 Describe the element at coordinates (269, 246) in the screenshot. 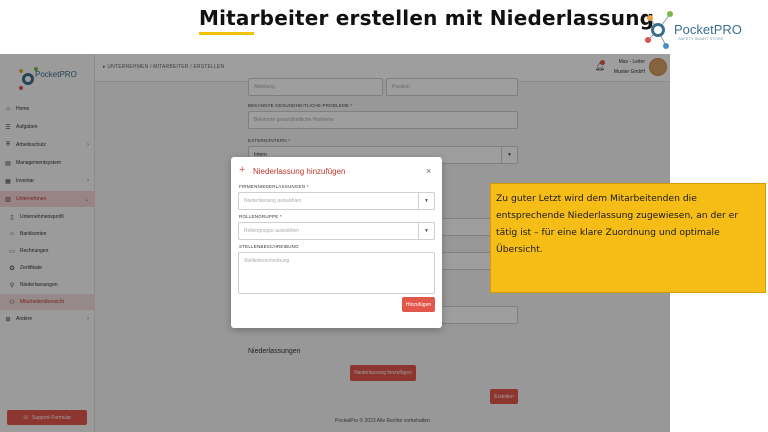

I see `description-label: STELLENBESCHREIBUNG` at that location.